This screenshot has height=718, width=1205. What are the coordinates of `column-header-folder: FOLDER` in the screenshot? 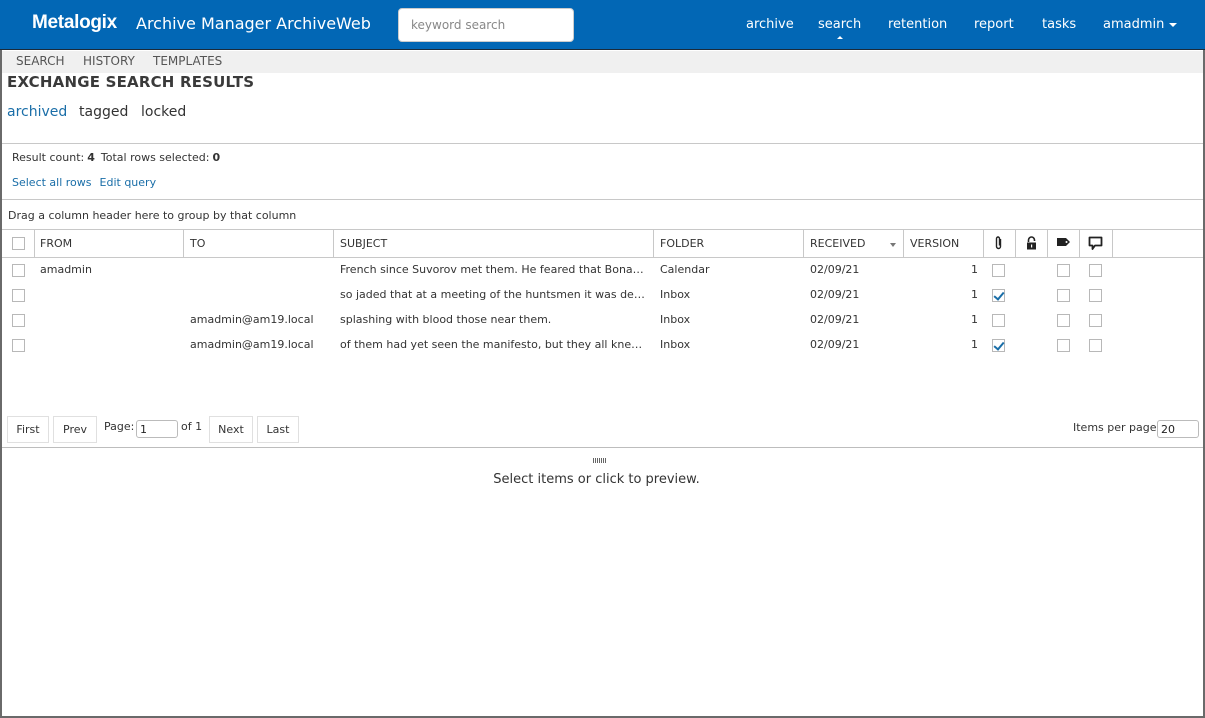 It's located at (729, 244).